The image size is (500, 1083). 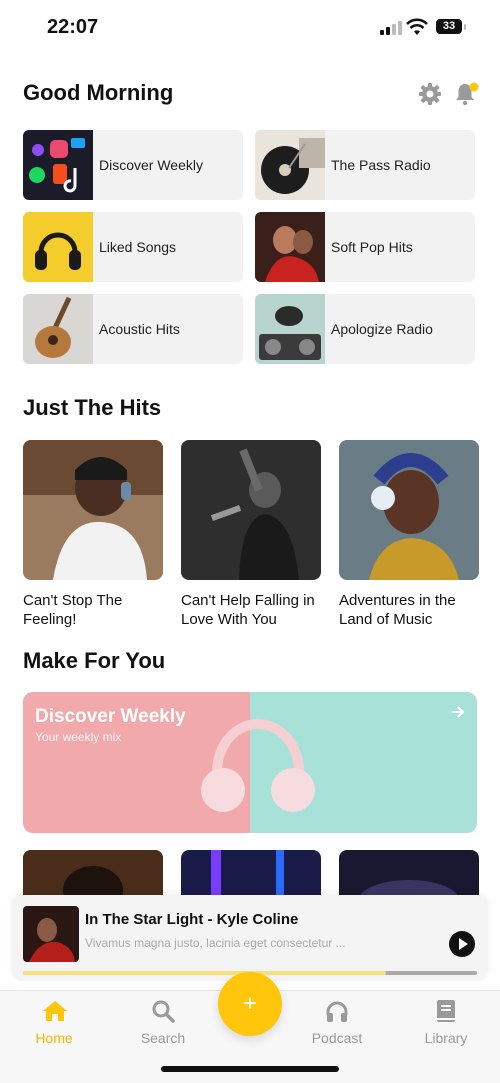 I want to click on hit-title: Adventures in the Land of Music, so click(x=397, y=610).